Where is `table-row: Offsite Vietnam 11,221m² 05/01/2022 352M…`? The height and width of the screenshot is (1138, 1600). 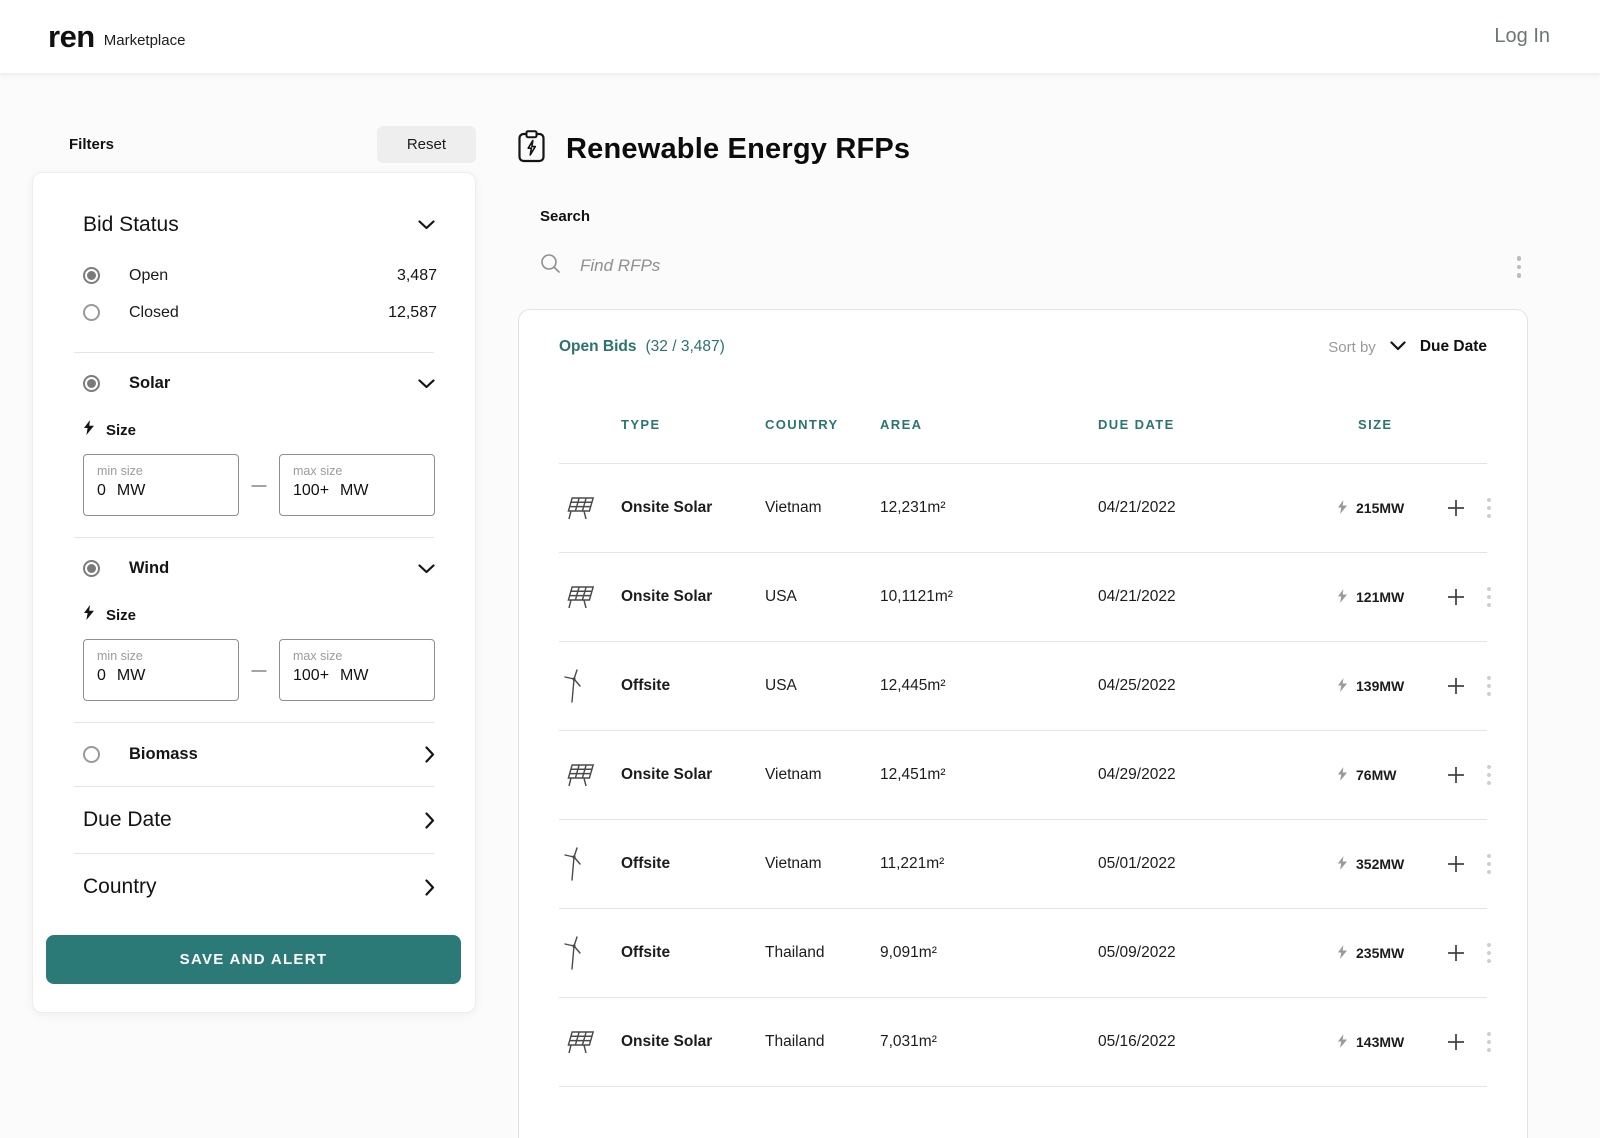
table-row: Offsite Vietnam 11,221m² 05/01/2022 352M… is located at coordinates (1025, 864).